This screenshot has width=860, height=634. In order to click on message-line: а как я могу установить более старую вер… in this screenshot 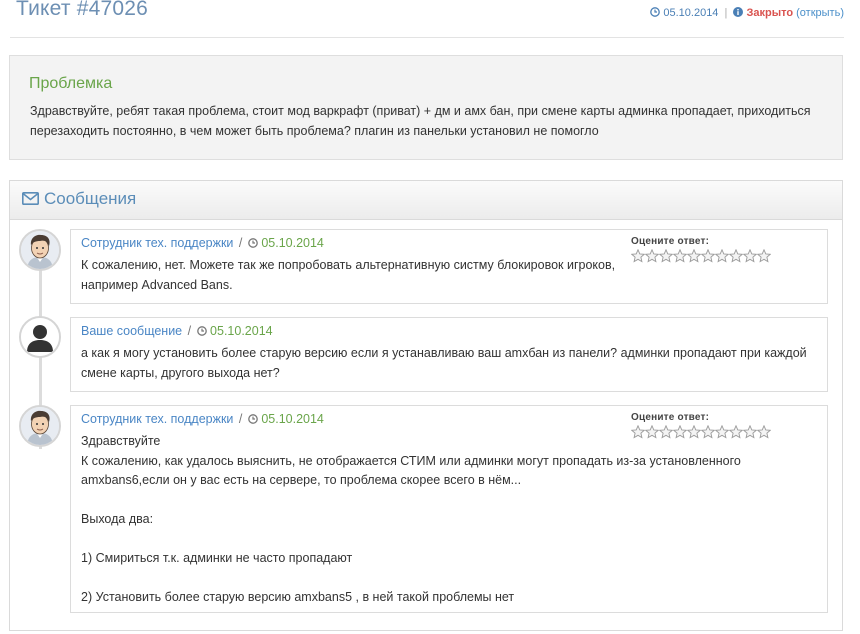, I will do `click(444, 363)`.